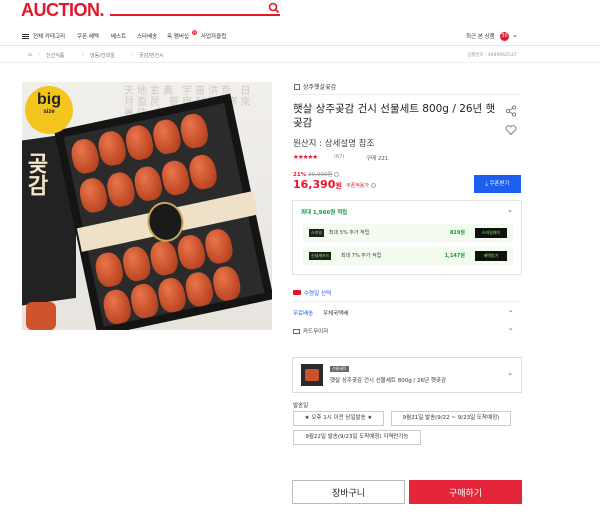 This screenshot has width=600, height=518. What do you see at coordinates (316, 332) in the screenshot?
I see `card-installment-label: 카드무이자` at bounding box center [316, 332].